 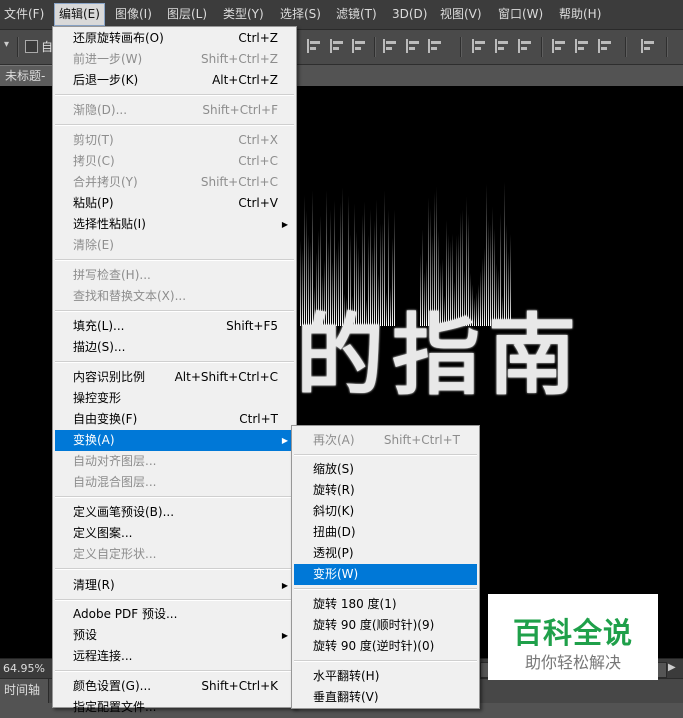 What do you see at coordinates (580, 14) in the screenshot?
I see `menu-help: 帮助(H)` at bounding box center [580, 14].